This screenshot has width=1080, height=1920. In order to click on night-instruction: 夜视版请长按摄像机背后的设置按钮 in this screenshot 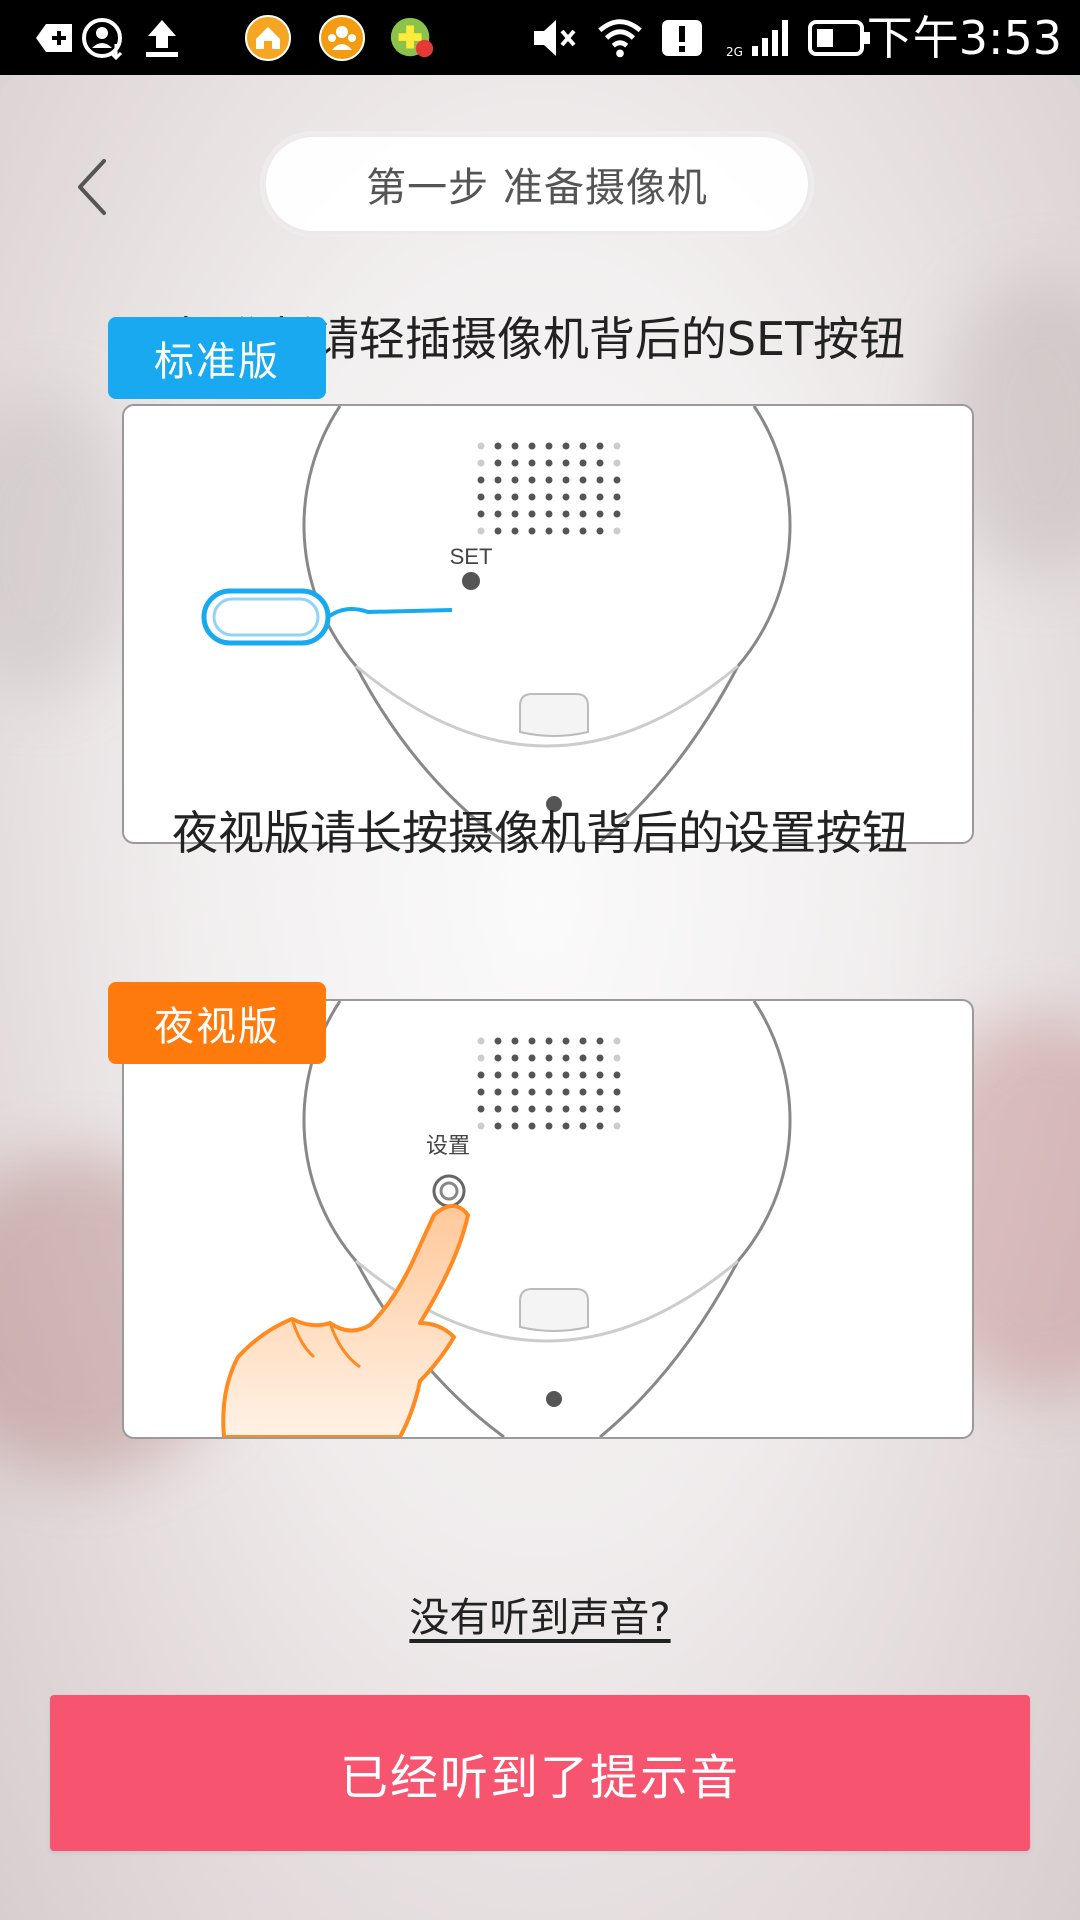, I will do `click(540, 833)`.